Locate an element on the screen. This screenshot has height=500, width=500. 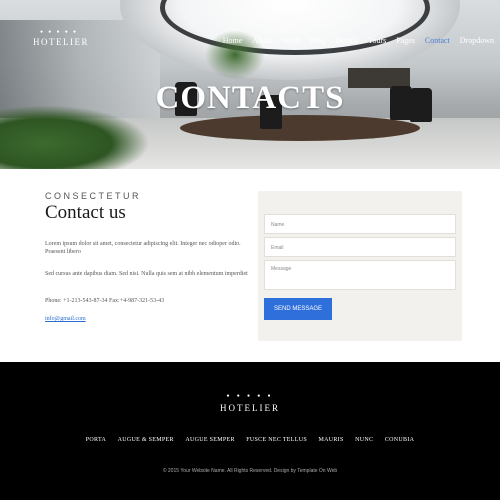
nav-contact: Contact is located at coordinates (437, 40).